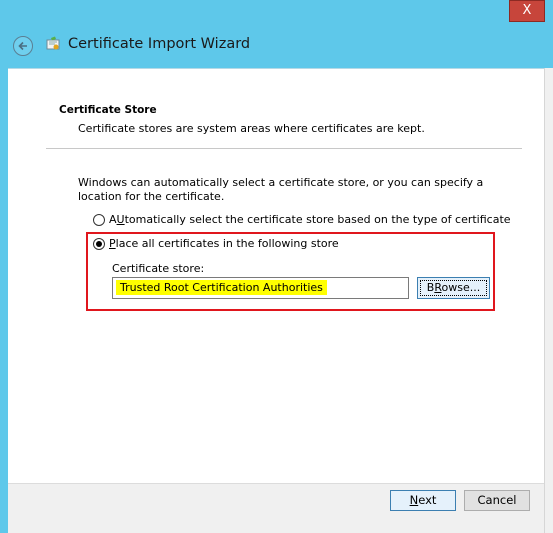  Describe the element at coordinates (108, 110) in the screenshot. I see `page-title: Certificate Store` at that location.